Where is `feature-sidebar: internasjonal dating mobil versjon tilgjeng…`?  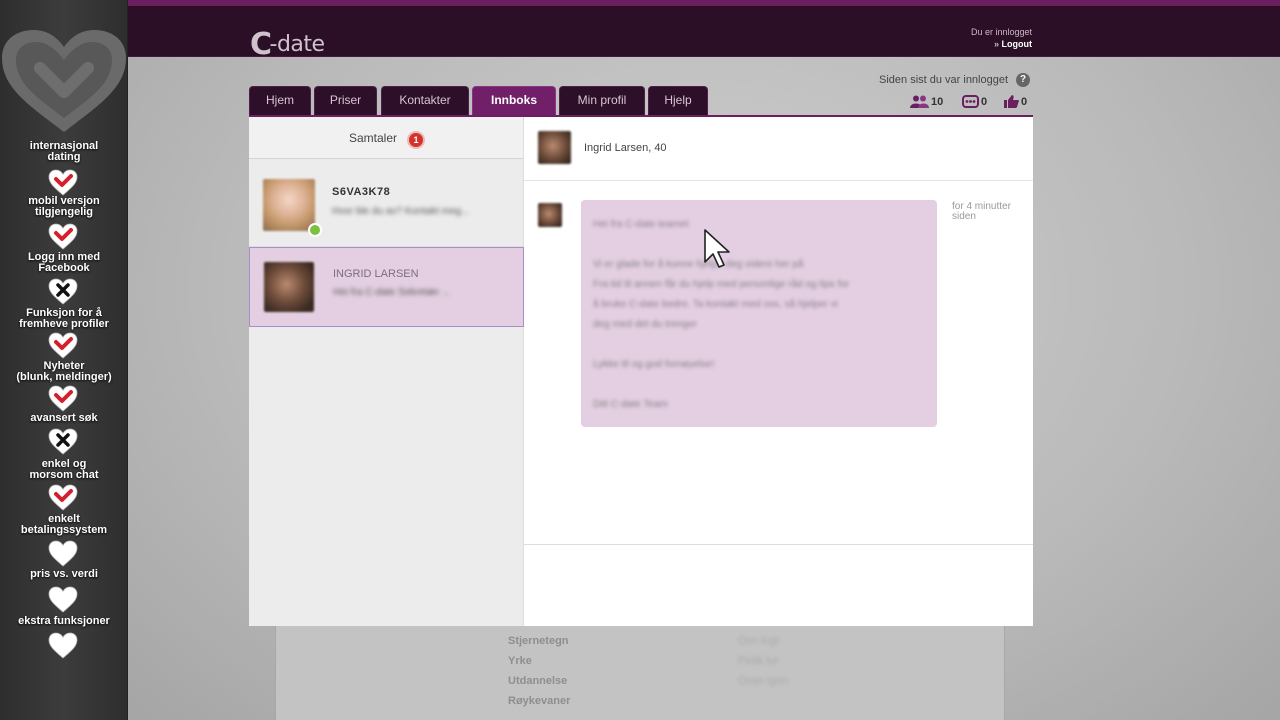
feature-sidebar: internasjonal dating mobil versjon tilgjeng… is located at coordinates (64, 360).